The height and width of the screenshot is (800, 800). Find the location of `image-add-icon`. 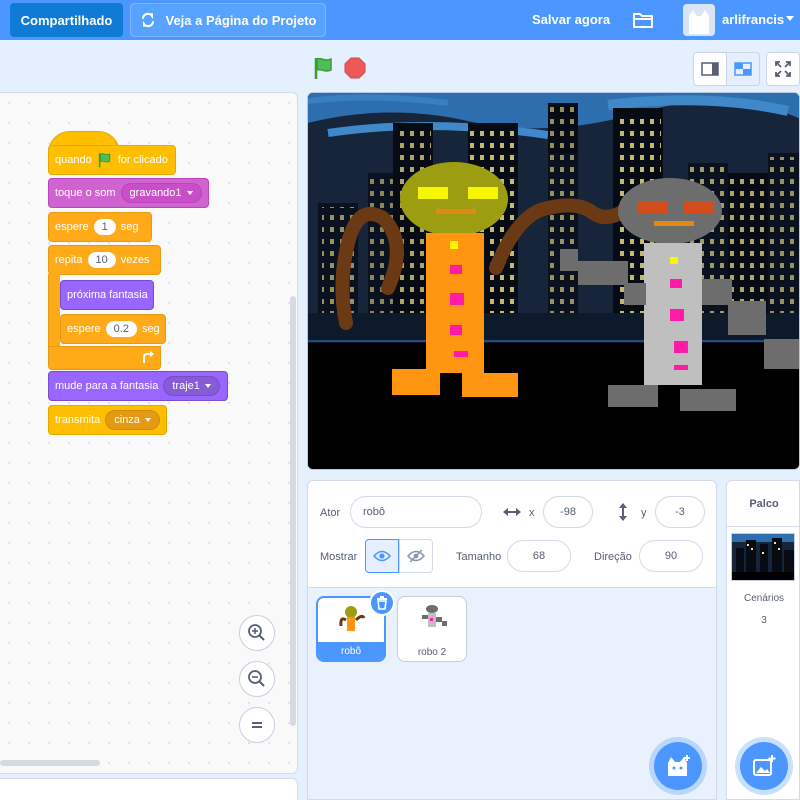

image-add-icon is located at coordinates (764, 765).